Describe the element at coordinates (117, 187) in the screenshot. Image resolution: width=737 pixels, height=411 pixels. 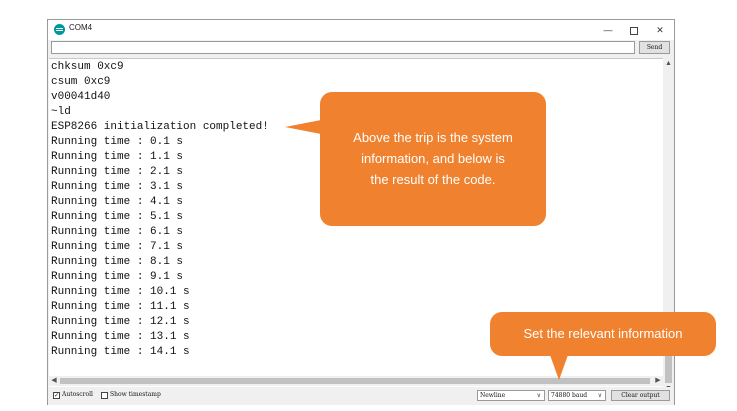
I see `output-line: Running time : 3.1 s` at that location.